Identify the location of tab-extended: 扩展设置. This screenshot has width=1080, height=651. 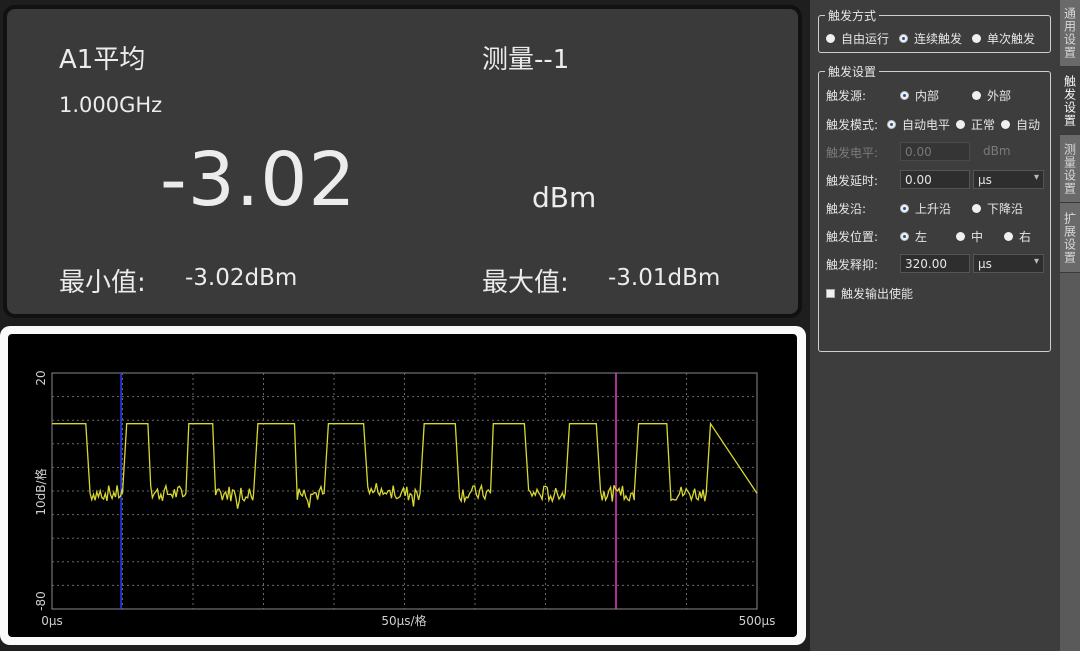
(1070, 238).